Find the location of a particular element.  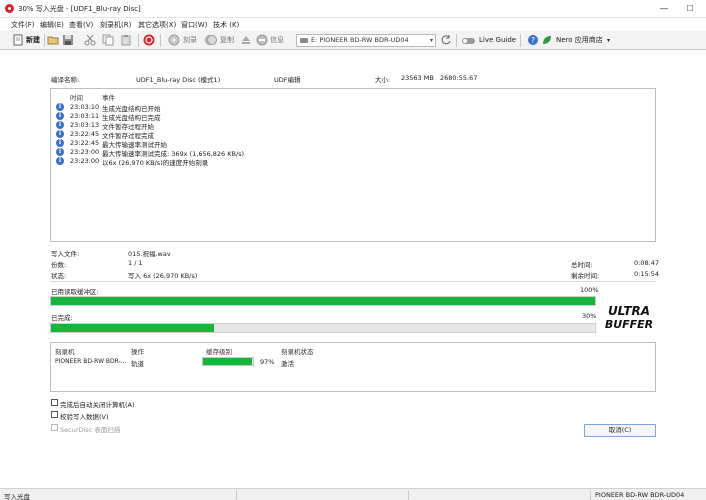

compilation-name-value: UDF1_Blu-ray Disc (模式1) is located at coordinates (178, 80).